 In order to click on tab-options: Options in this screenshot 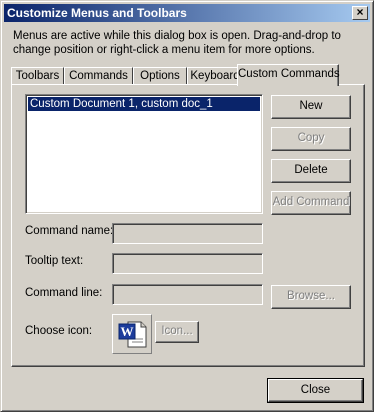, I will do `click(160, 76)`.